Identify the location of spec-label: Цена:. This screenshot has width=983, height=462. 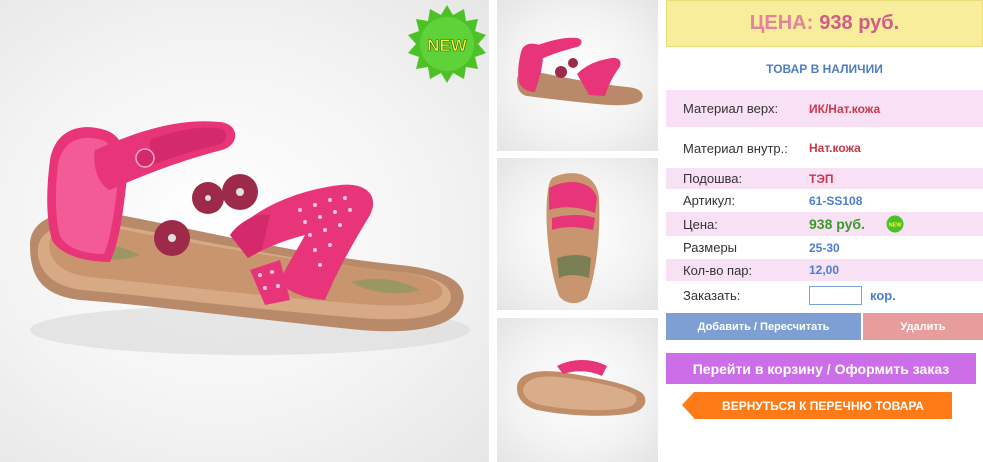
(700, 224).